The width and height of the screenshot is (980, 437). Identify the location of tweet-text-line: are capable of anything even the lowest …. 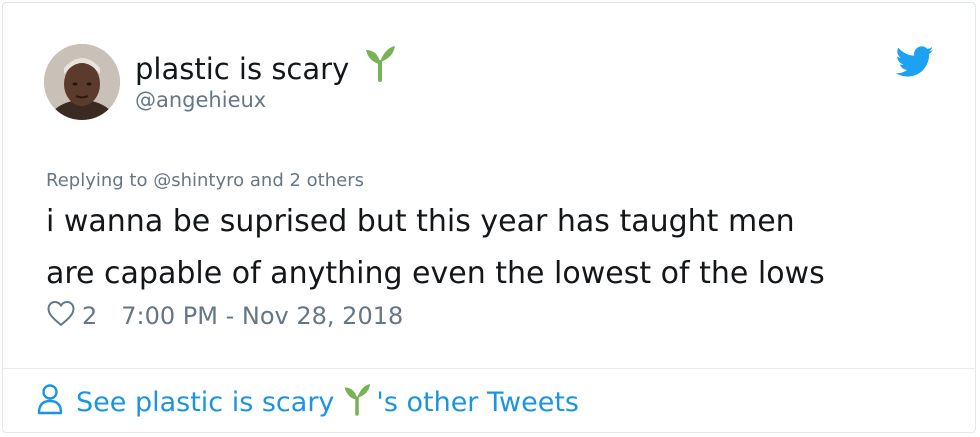
(435, 273).